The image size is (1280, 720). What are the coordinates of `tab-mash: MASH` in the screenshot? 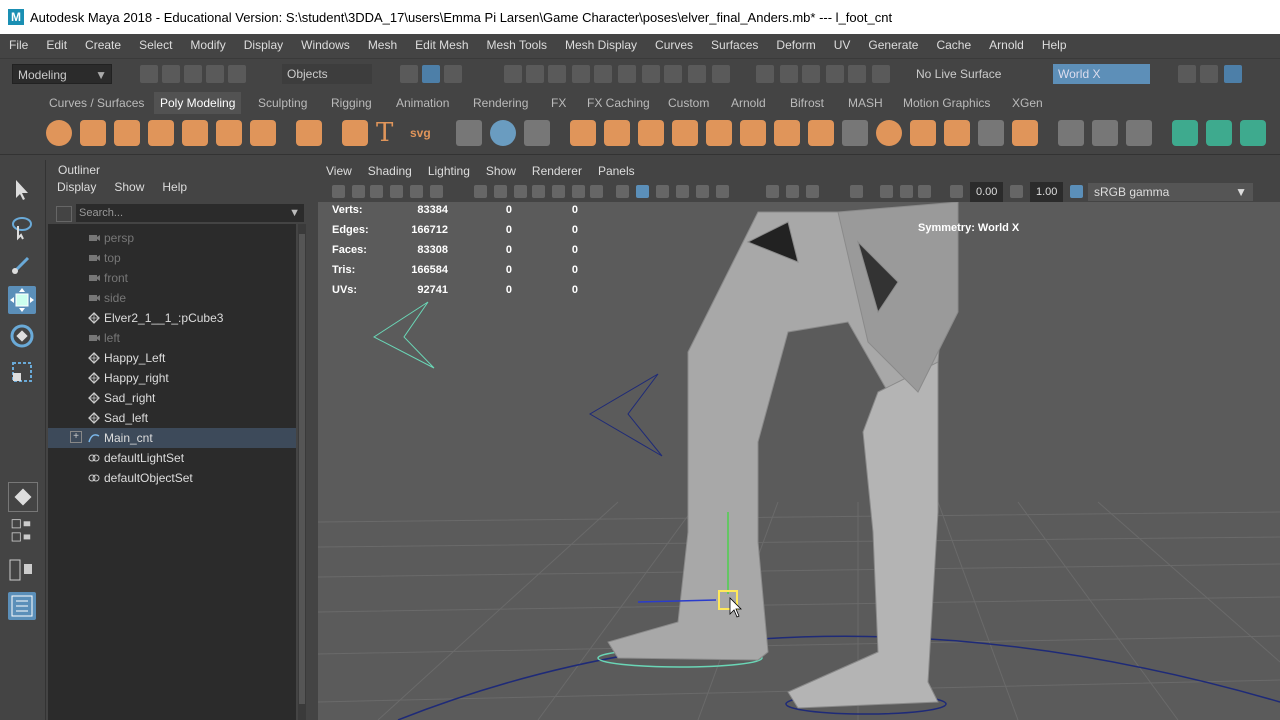 It's located at (865, 103).